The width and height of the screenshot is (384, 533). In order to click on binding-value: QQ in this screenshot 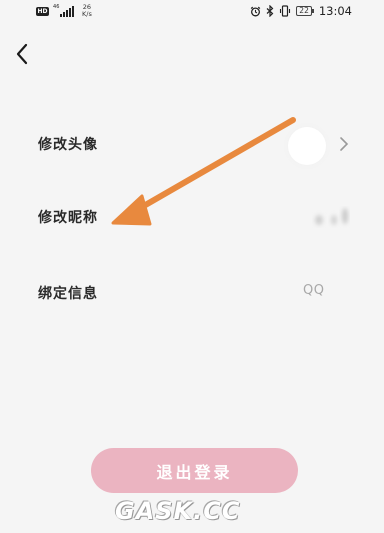, I will do `click(314, 290)`.